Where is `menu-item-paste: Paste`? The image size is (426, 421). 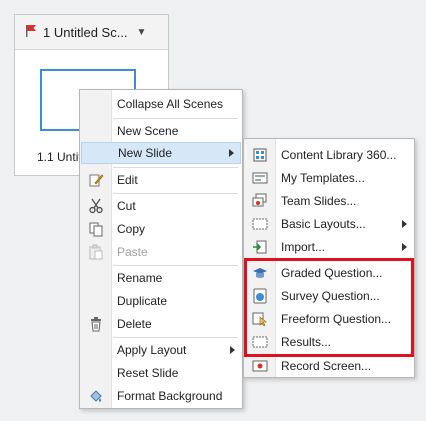
menu-item-paste: Paste is located at coordinates (161, 252).